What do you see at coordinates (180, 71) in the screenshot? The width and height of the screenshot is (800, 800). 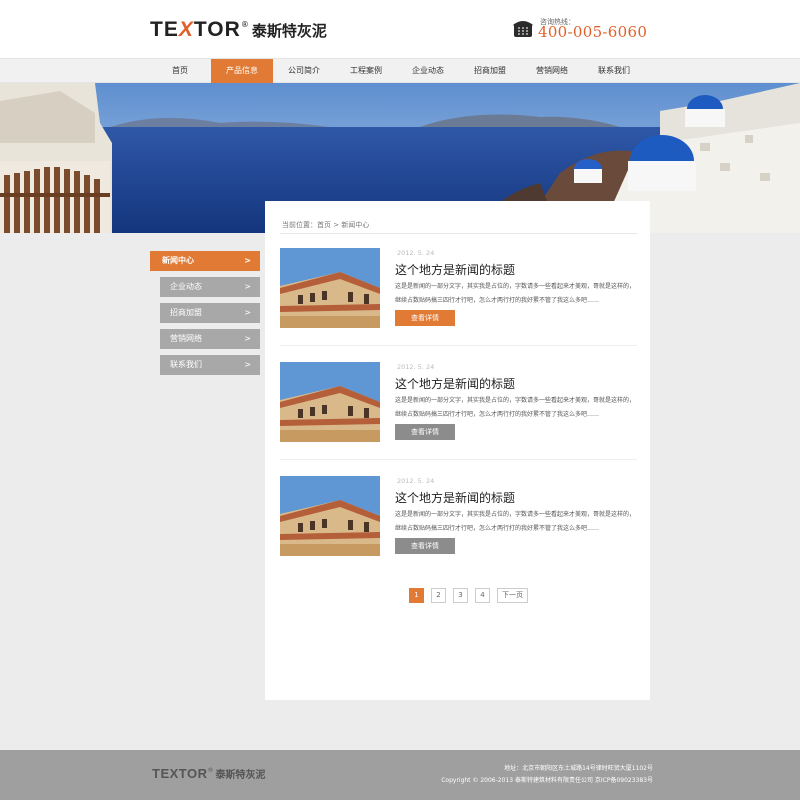 I see `nav-item-home: 首页` at bounding box center [180, 71].